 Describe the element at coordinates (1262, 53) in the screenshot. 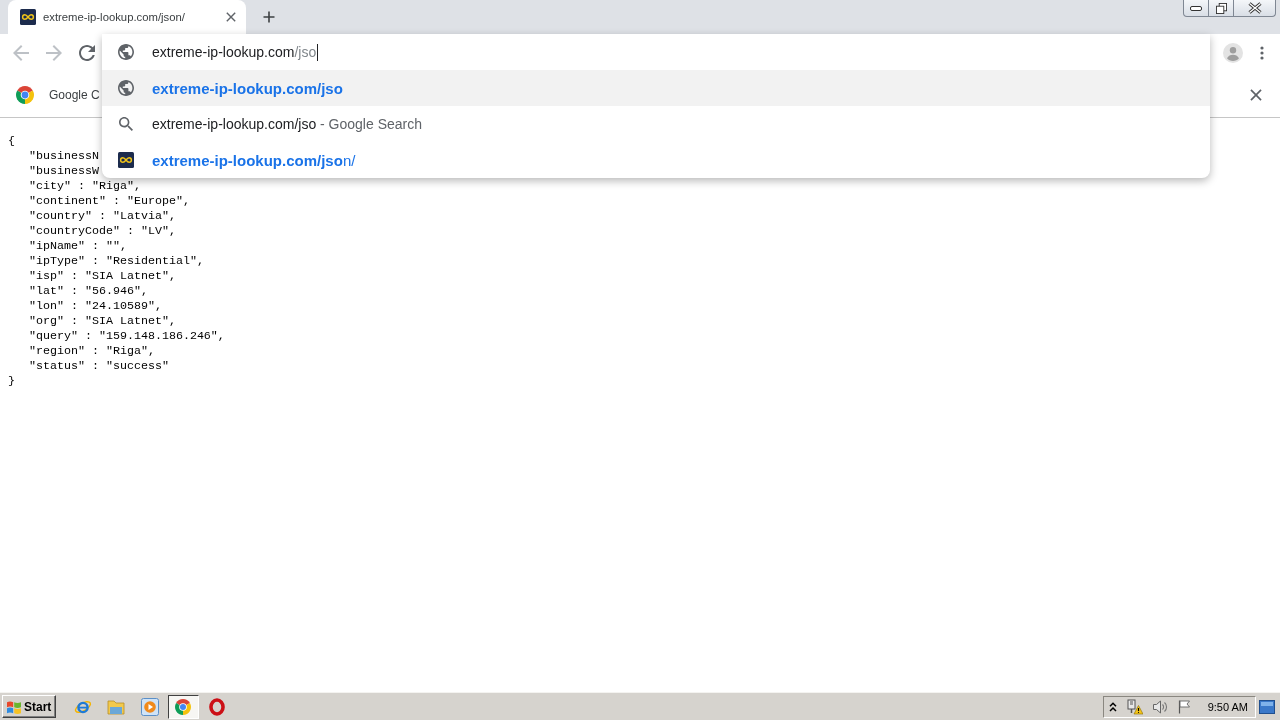

I see `menu-dots-icon` at that location.